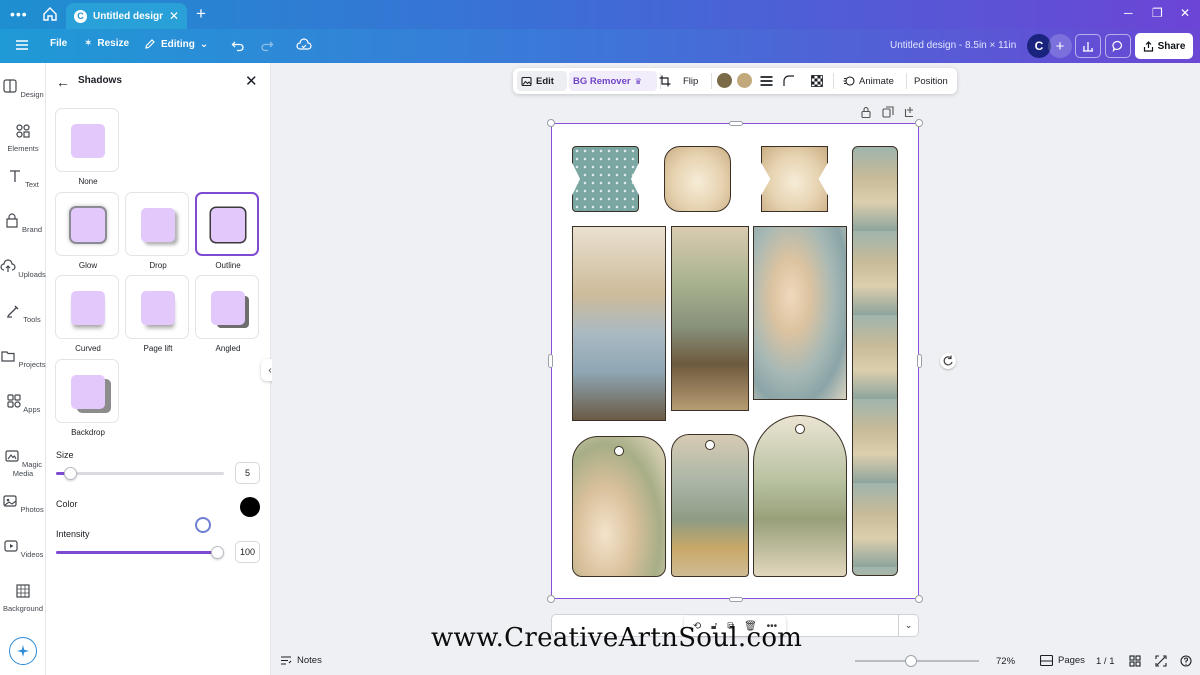 The width and height of the screenshot is (1200, 675). Describe the element at coordinates (106, 43) in the screenshot. I see `resize-button: ✶ Resize` at that location.